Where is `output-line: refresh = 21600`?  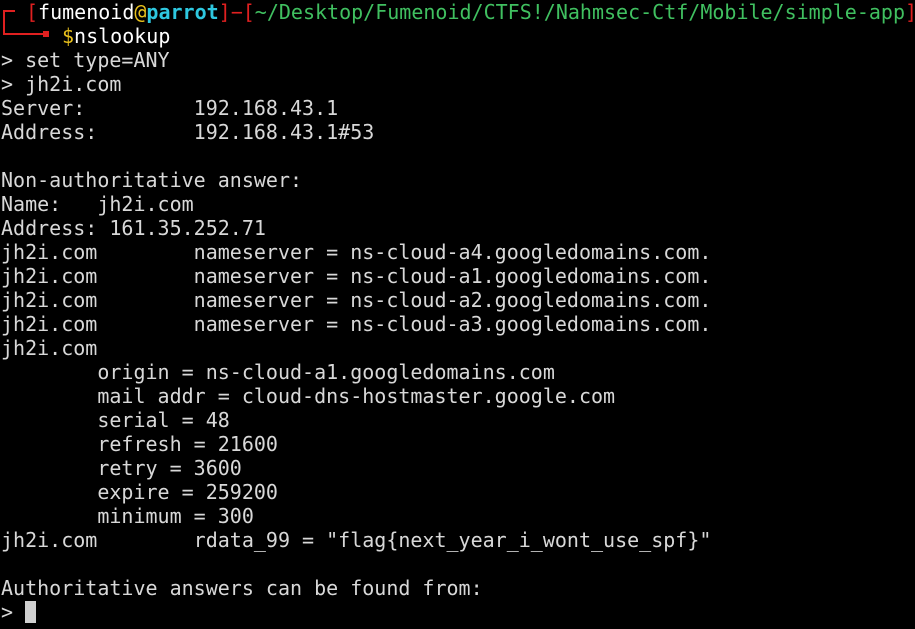
output-line: refresh = 21600 is located at coordinates (139, 444).